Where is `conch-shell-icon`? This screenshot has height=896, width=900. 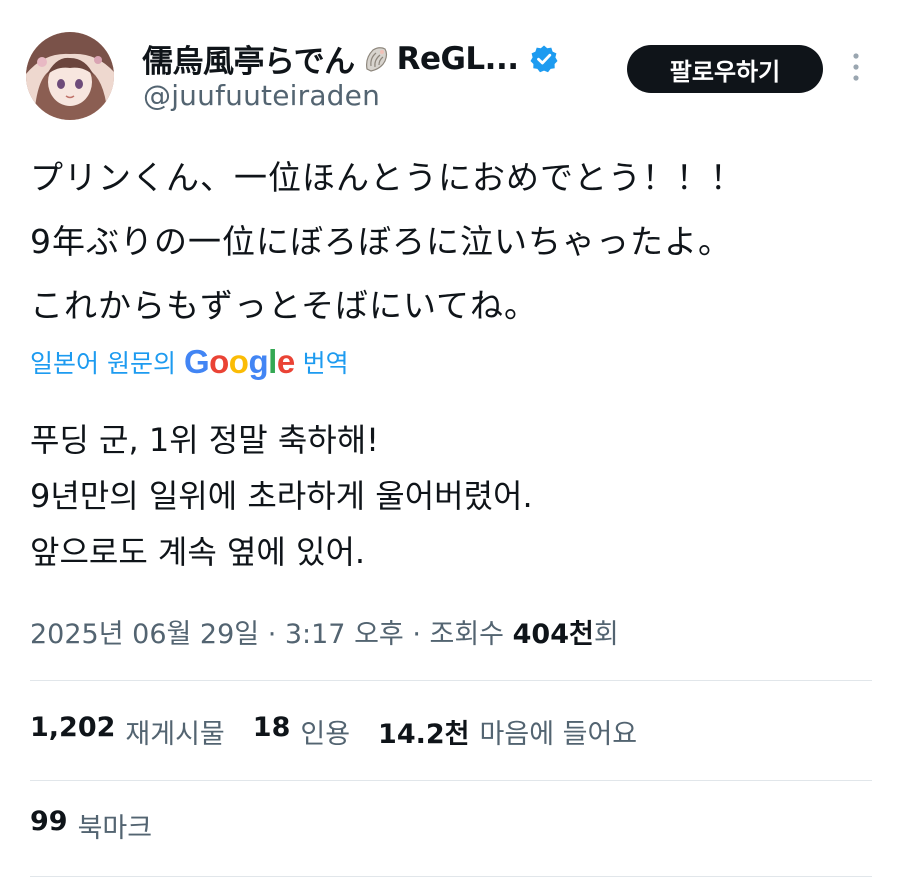 conch-shell-icon is located at coordinates (376, 59).